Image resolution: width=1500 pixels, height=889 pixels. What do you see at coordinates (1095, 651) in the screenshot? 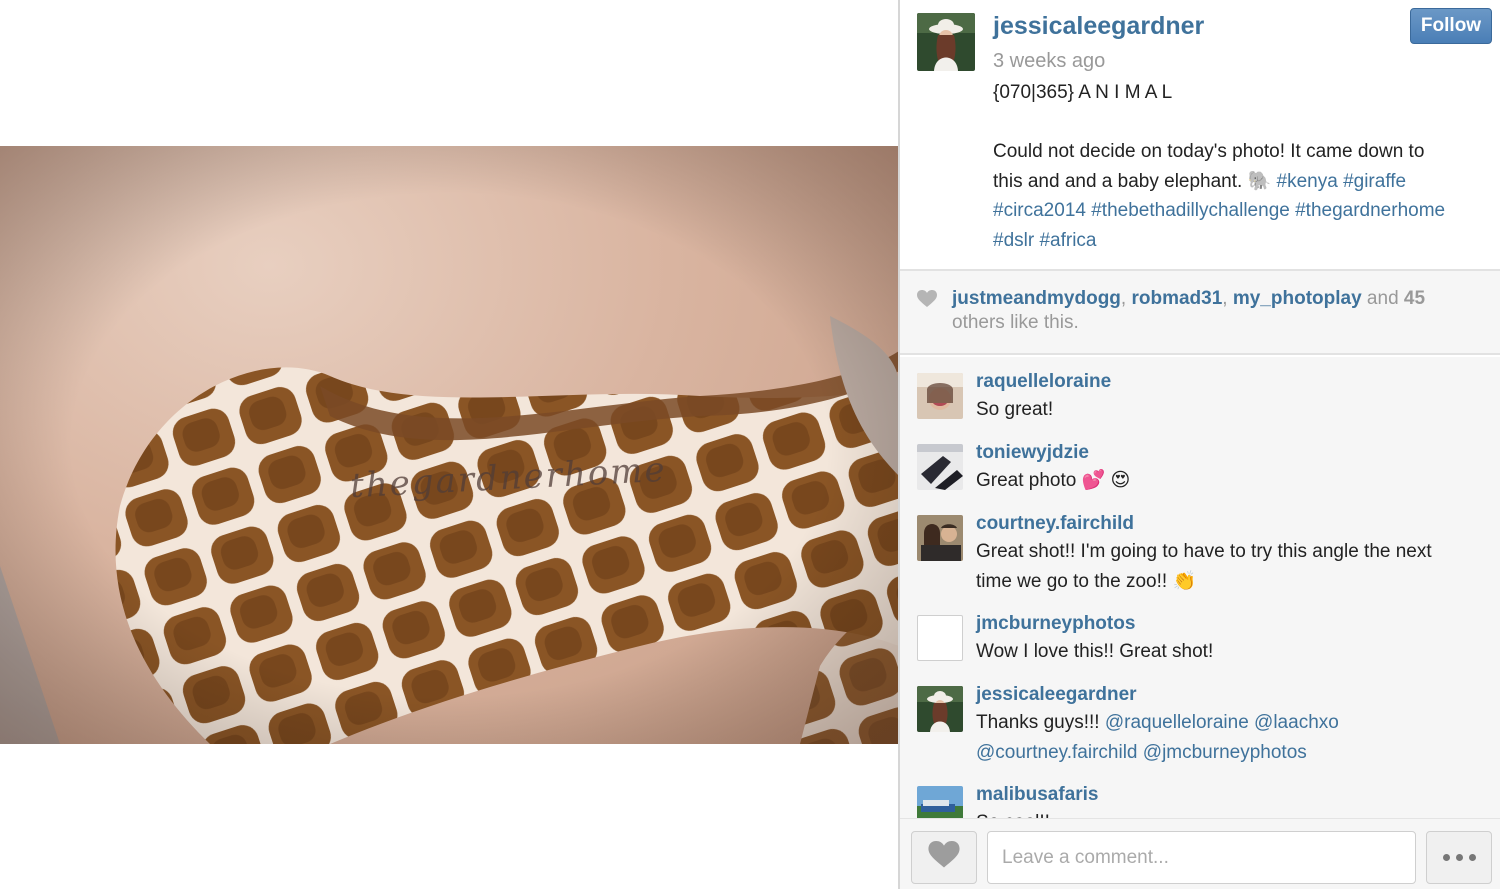
I see `comment-line: Wow I love this!! Great shot!` at bounding box center [1095, 651].